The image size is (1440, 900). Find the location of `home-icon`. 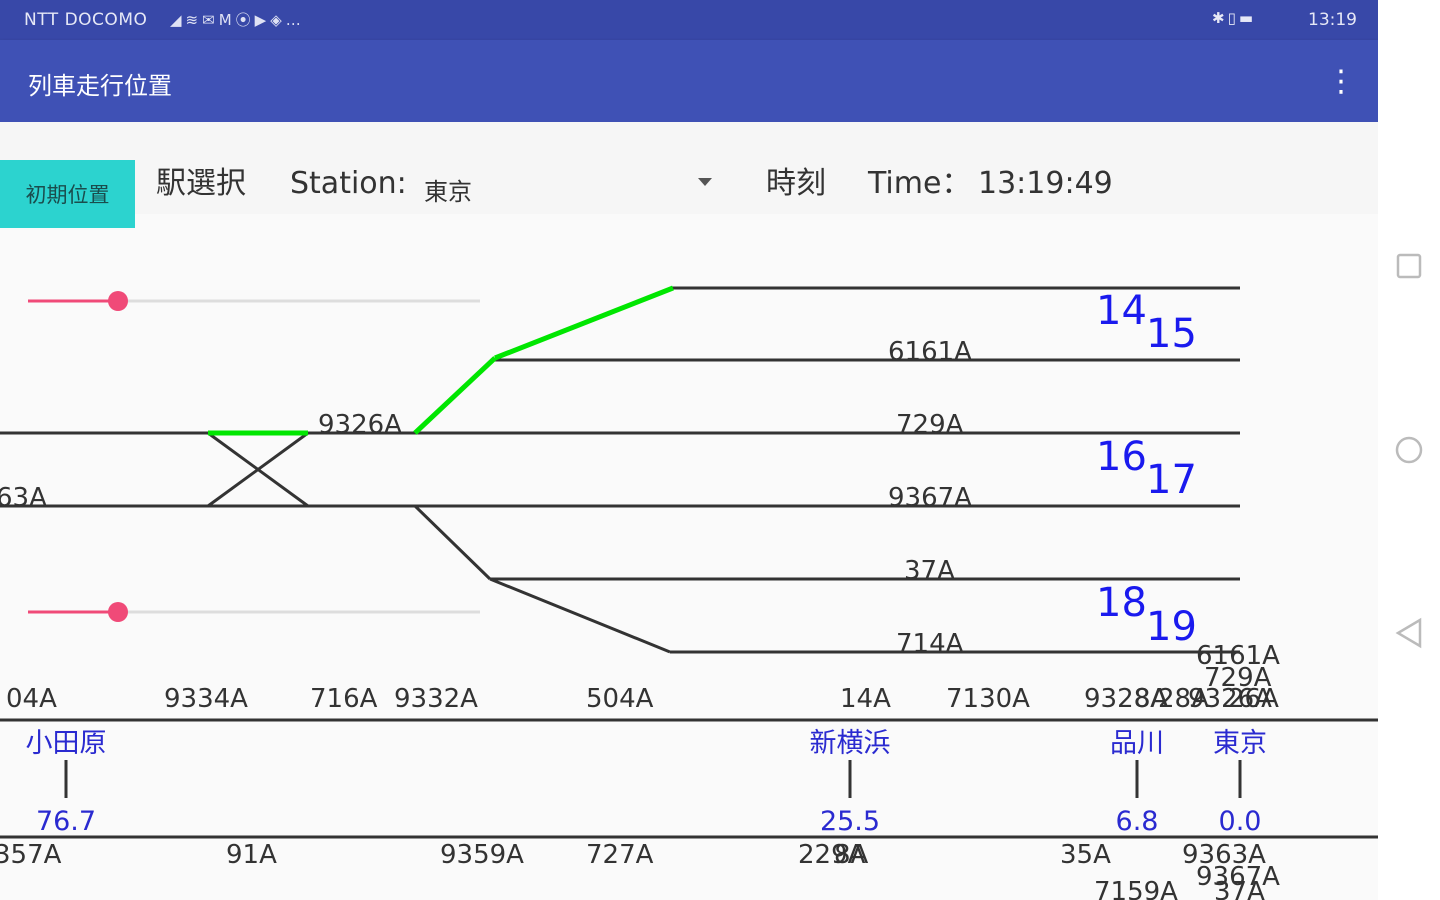

home-icon is located at coordinates (1409, 450).